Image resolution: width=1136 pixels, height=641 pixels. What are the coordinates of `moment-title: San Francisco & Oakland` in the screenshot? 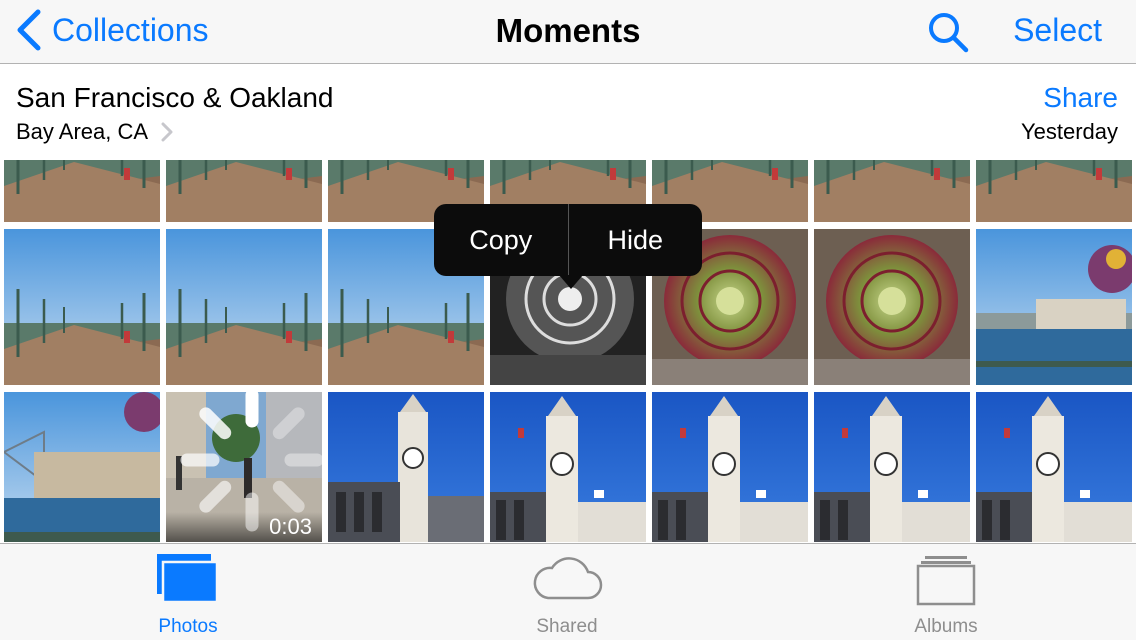 It's located at (175, 97).